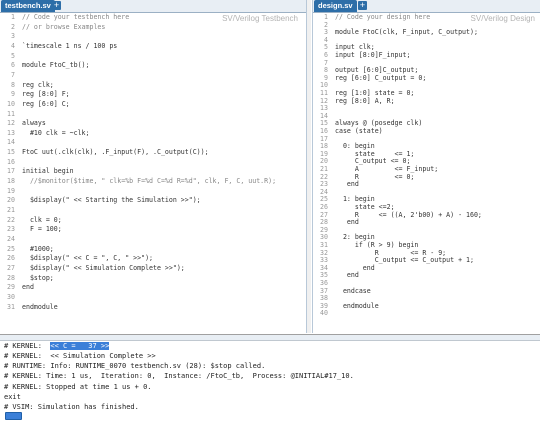 This screenshot has height=422, width=540. What do you see at coordinates (11, 132) in the screenshot?
I see `line-number: 13` at bounding box center [11, 132].